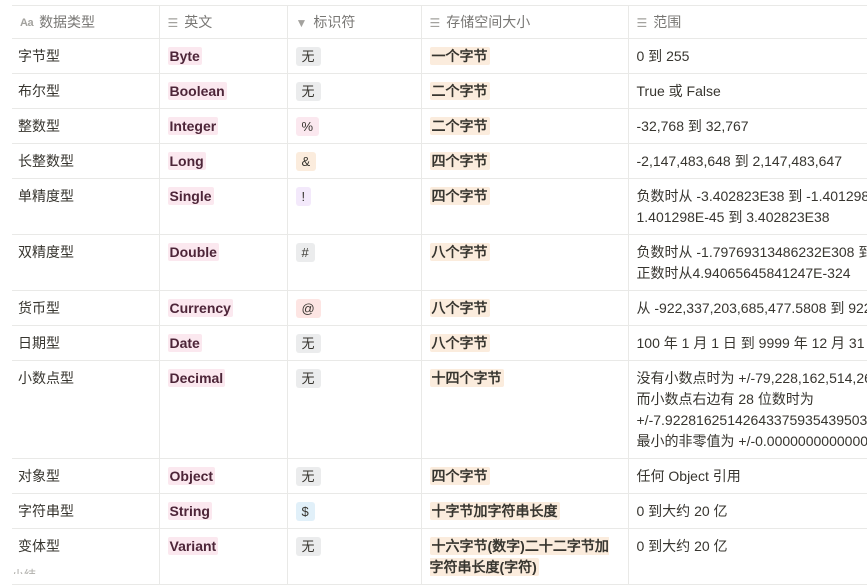 The image size is (867, 585). What do you see at coordinates (223, 56) in the screenshot?
I see `cell-english: Byte` at bounding box center [223, 56].